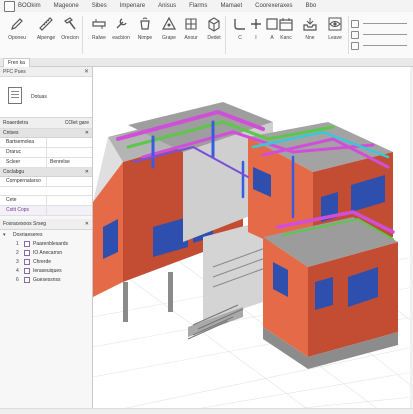 The width and height of the screenshot is (413, 414). Describe the element at coordinates (167, 6) in the screenshot. I see `menu-item-analysis: Anisus` at that location.